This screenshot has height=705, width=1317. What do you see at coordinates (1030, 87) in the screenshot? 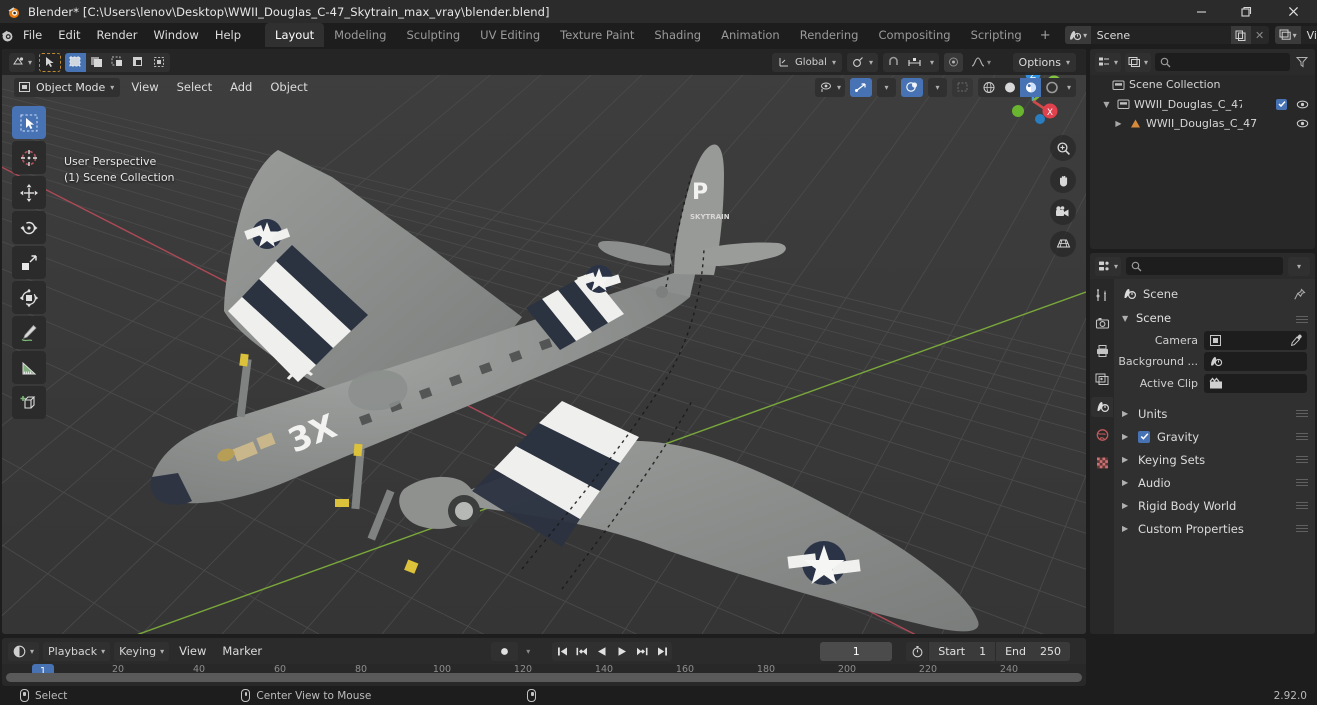
I see `material-preview-shading-icon` at bounding box center [1030, 87].